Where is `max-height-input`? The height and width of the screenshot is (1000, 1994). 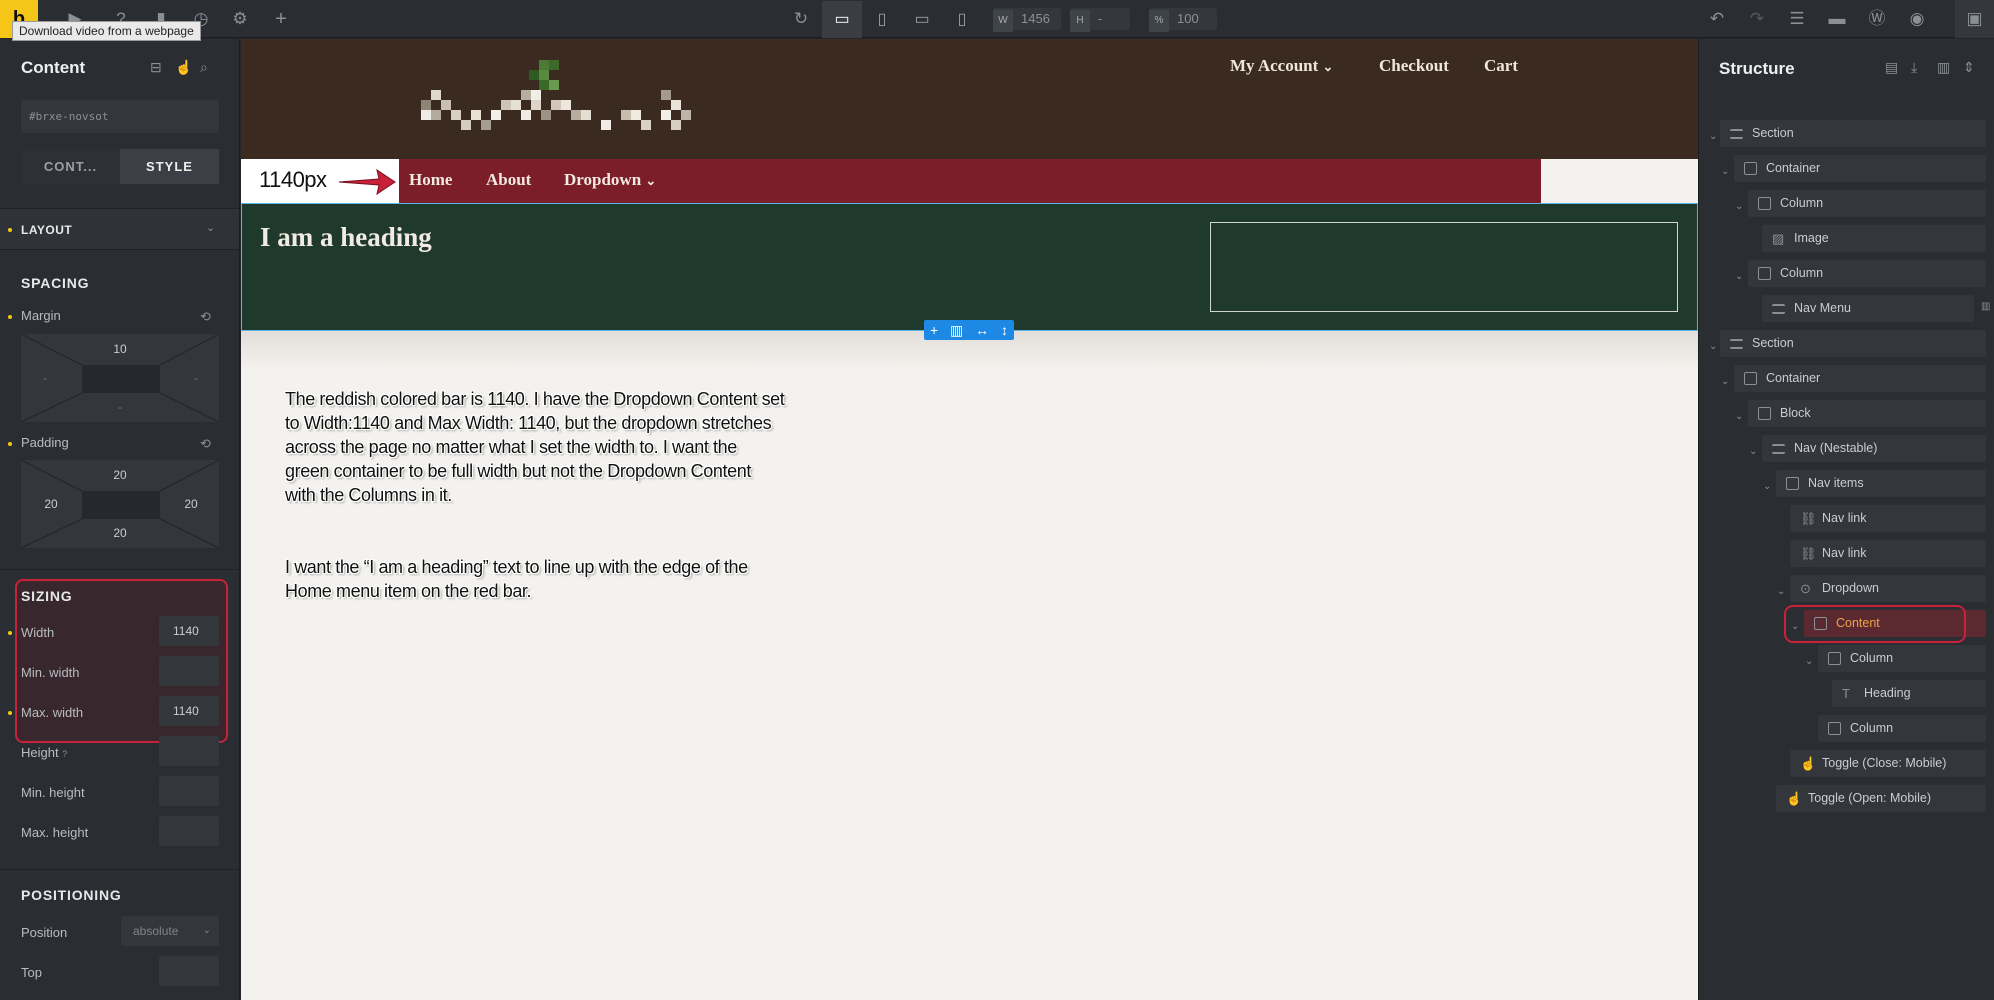 max-height-input is located at coordinates (189, 831).